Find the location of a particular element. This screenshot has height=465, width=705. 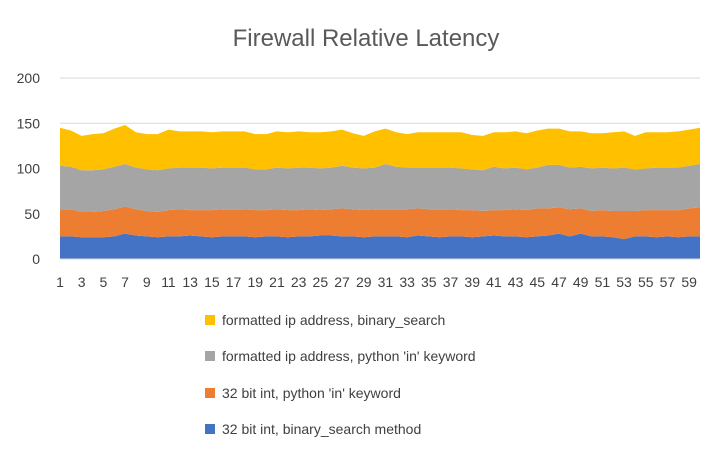

x-tick-label: 7 is located at coordinates (125, 282).